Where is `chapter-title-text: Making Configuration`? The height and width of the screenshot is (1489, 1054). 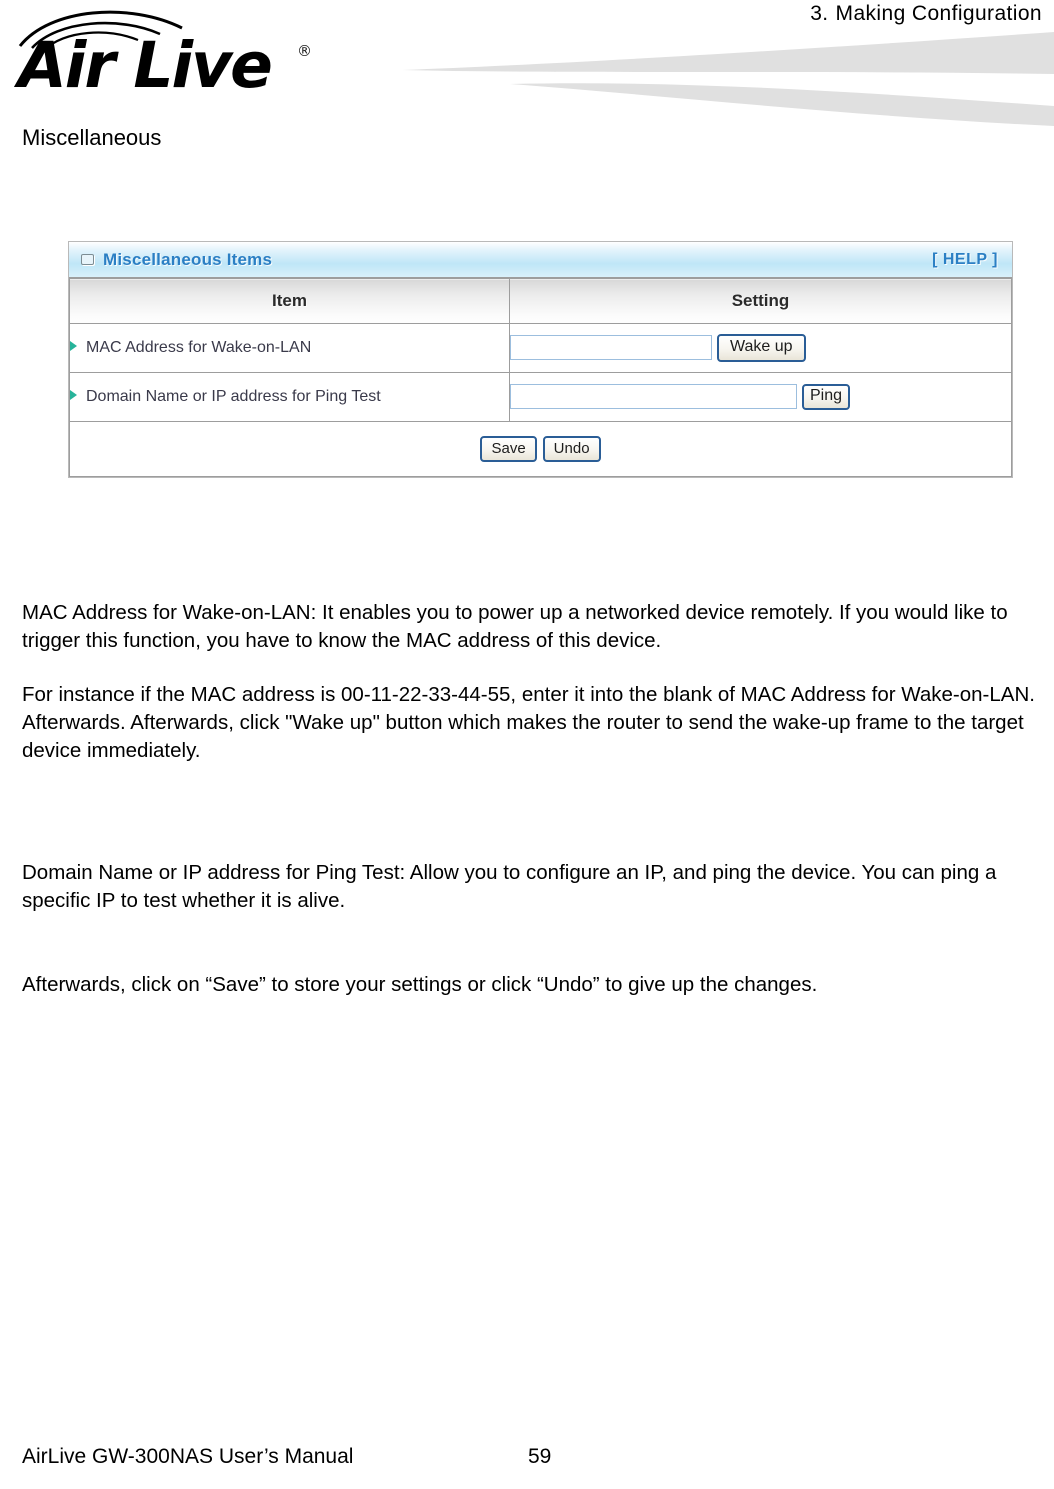
chapter-title-text: Making Configuration is located at coordinates (938, 13).